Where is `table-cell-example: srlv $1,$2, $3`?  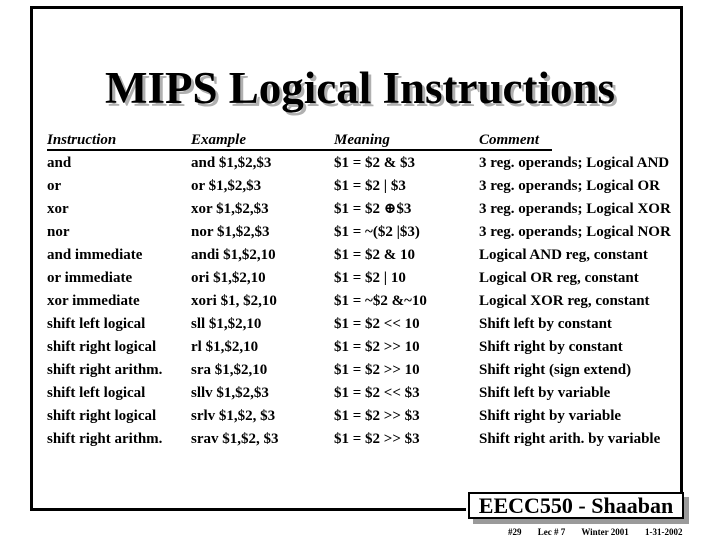
table-cell-example: srlv $1,$2, $3 is located at coordinates (233, 416).